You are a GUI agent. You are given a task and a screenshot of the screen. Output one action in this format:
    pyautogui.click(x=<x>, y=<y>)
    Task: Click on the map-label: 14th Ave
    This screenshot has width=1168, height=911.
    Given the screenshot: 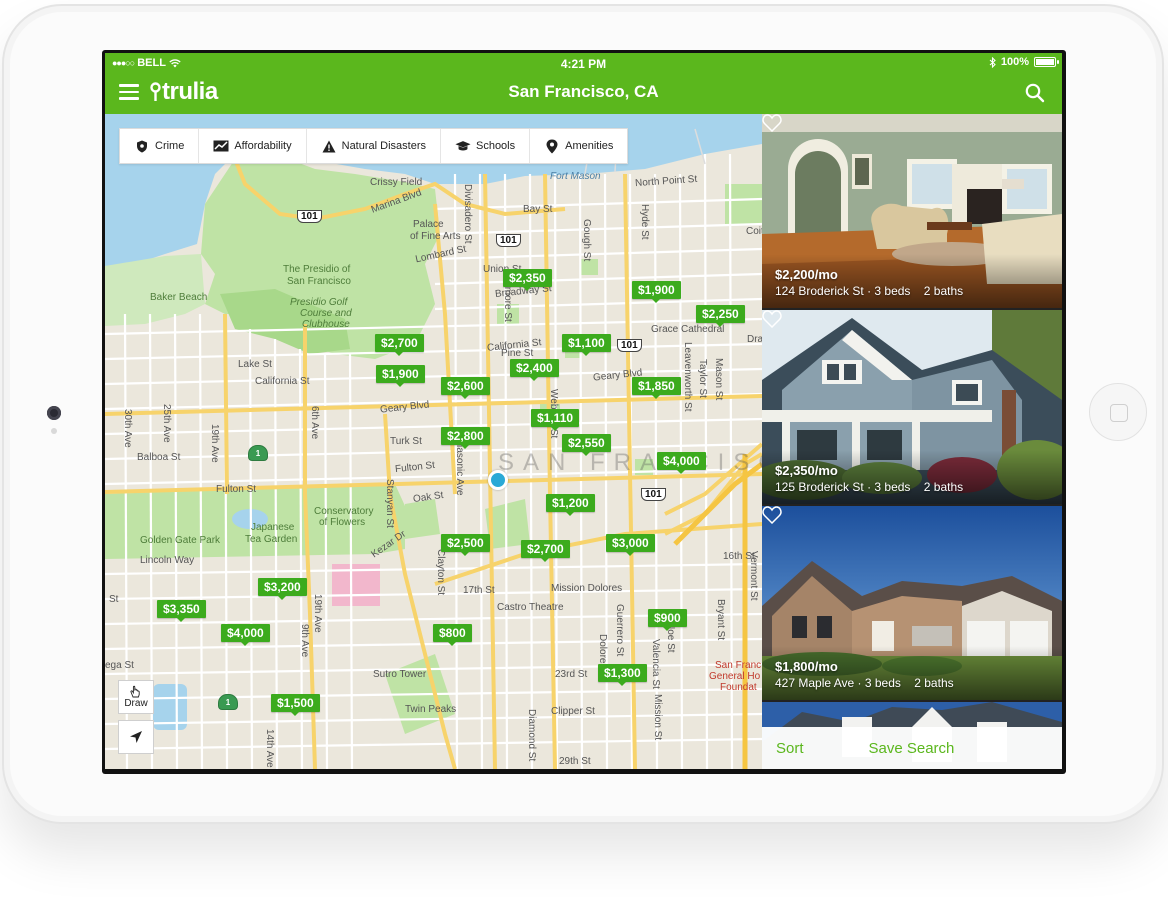 What is the action you would take?
    pyautogui.click(x=269, y=748)
    